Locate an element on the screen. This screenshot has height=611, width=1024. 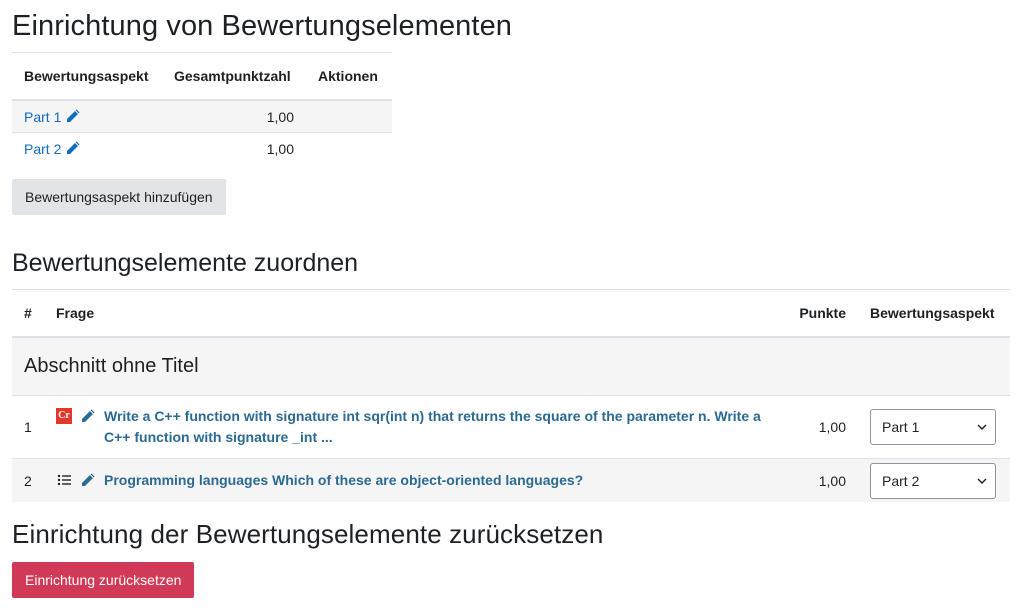
col-header-number: # is located at coordinates (28, 313).